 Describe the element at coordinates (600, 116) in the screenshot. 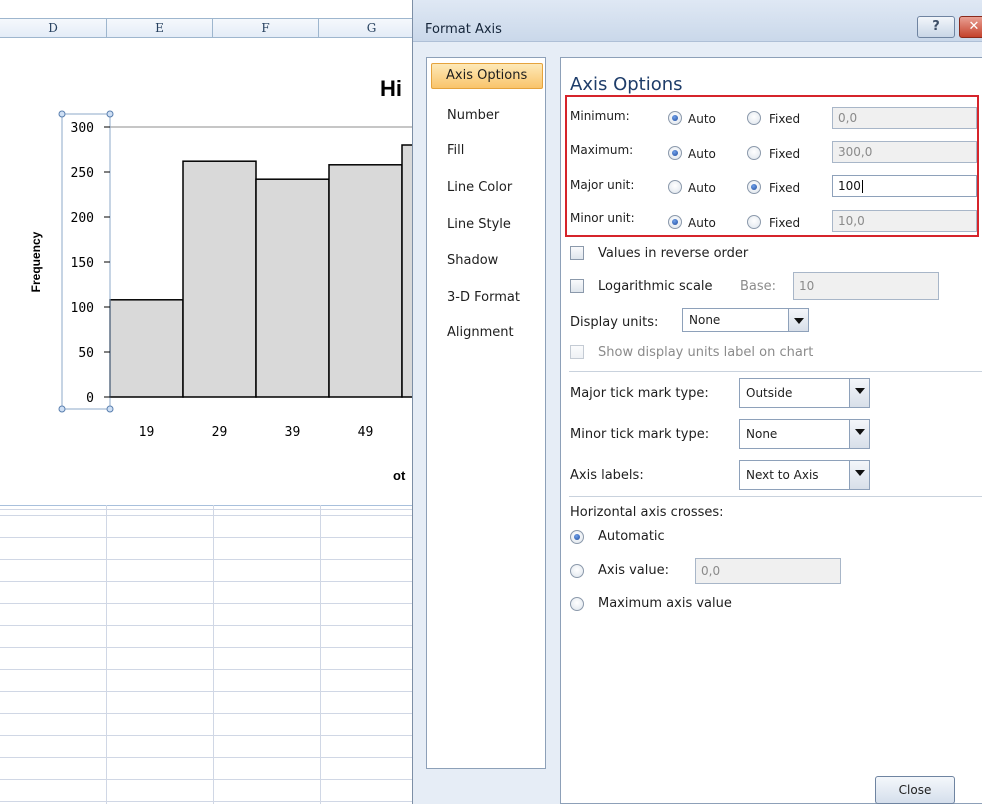

I see `minimum-label: Minimum:` at that location.